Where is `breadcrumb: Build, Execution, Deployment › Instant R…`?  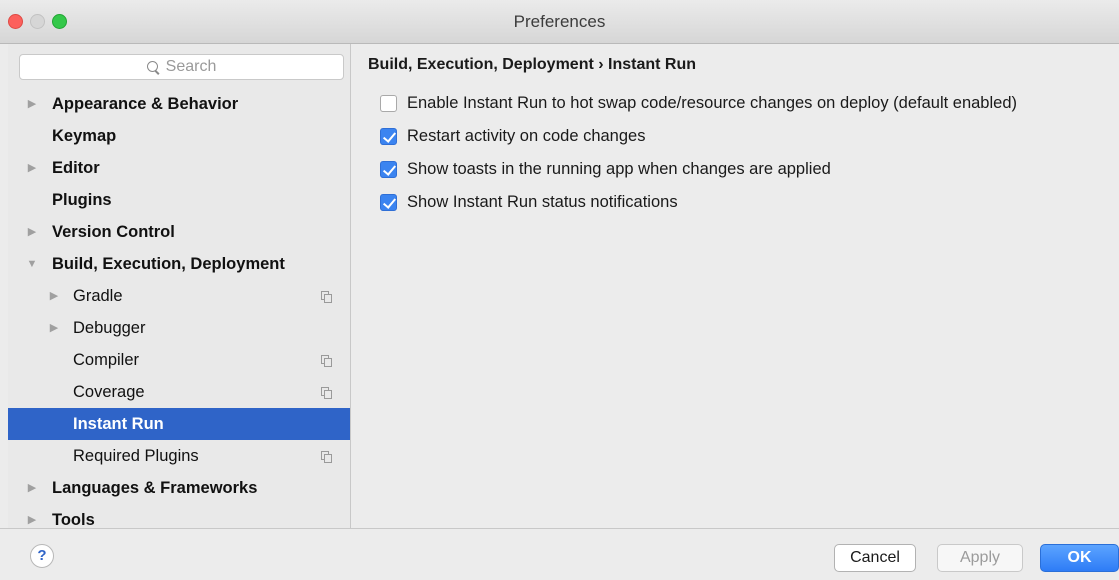
breadcrumb: Build, Execution, Deployment › Instant R… is located at coordinates (532, 64).